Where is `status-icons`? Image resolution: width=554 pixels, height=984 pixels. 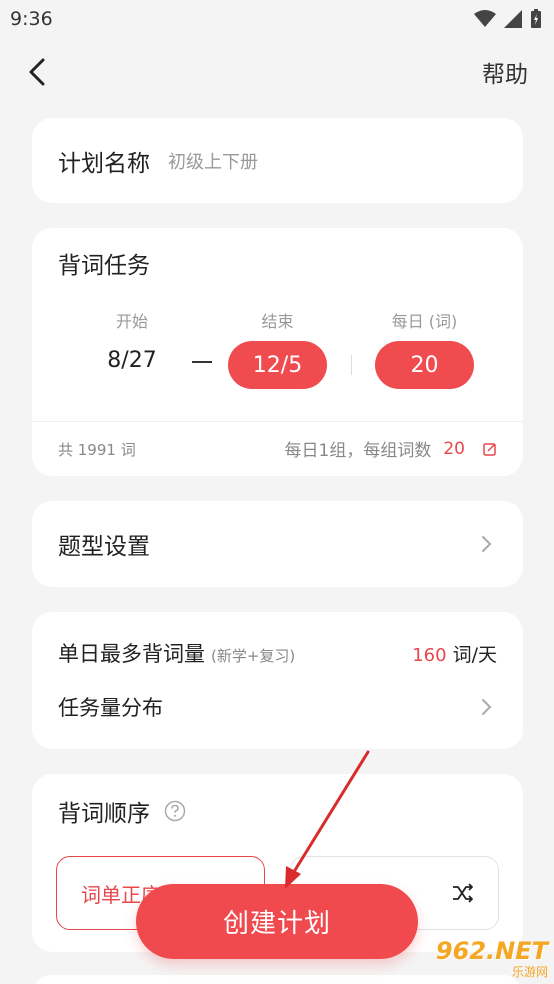 status-icons is located at coordinates (508, 19).